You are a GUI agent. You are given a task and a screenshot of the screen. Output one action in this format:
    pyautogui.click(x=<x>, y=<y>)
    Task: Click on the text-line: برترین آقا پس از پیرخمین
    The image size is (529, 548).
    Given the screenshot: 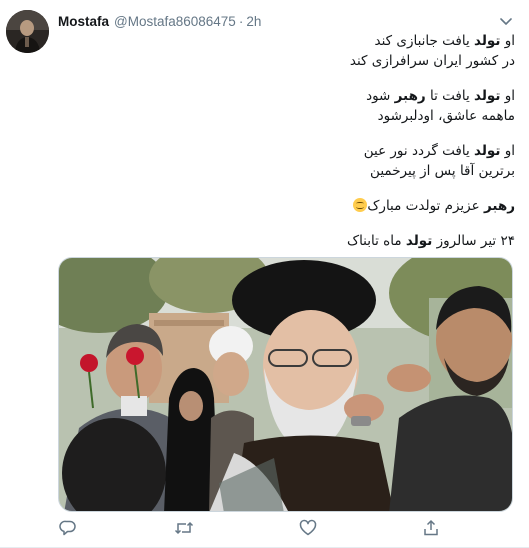 What is the action you would take?
    pyautogui.click(x=442, y=171)
    